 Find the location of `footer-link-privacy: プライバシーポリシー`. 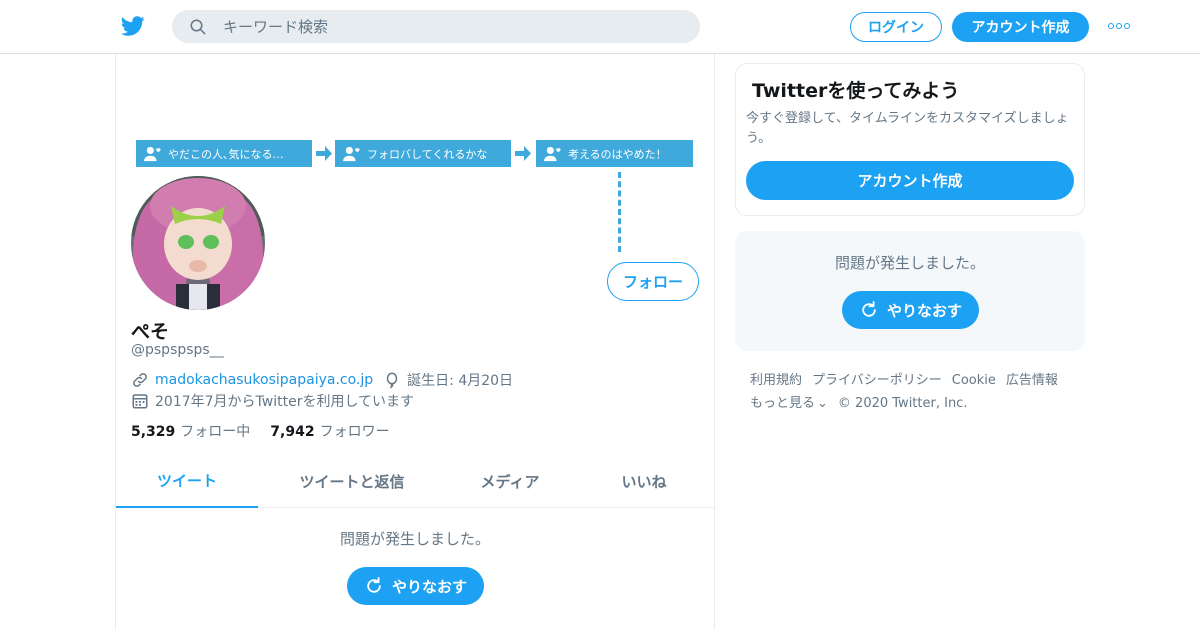

footer-link-privacy: プライバシーポリシー is located at coordinates (877, 380).